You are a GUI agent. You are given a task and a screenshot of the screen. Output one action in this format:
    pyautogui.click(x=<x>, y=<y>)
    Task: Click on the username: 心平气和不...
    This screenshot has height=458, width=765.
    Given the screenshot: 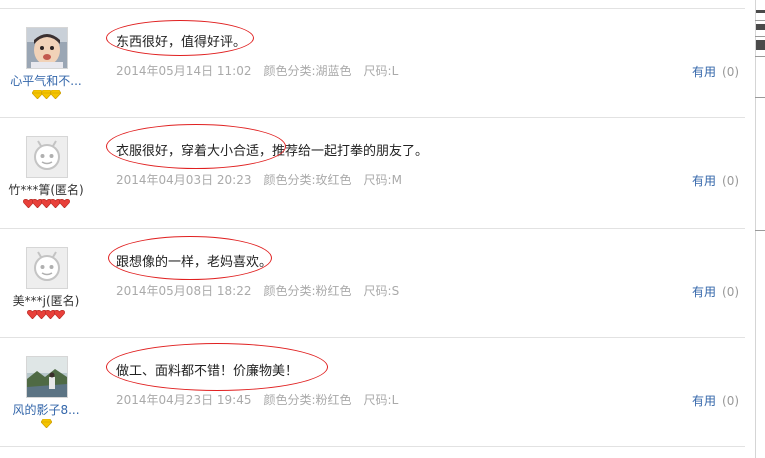 What is the action you would take?
    pyautogui.click(x=46, y=80)
    